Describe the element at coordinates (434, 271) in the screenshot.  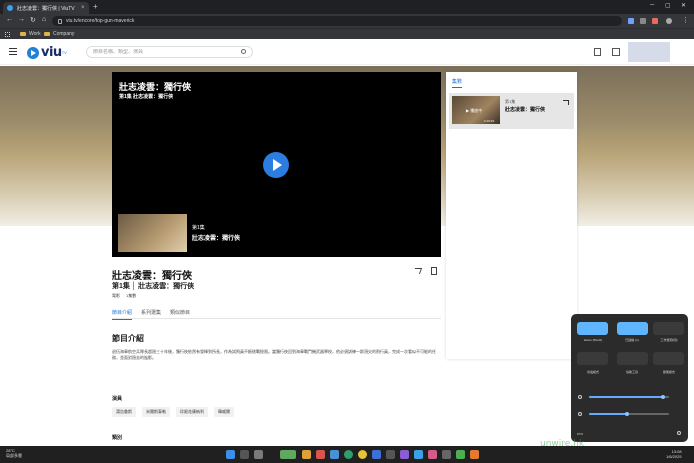
I see `save-bookmark-icon` at that location.